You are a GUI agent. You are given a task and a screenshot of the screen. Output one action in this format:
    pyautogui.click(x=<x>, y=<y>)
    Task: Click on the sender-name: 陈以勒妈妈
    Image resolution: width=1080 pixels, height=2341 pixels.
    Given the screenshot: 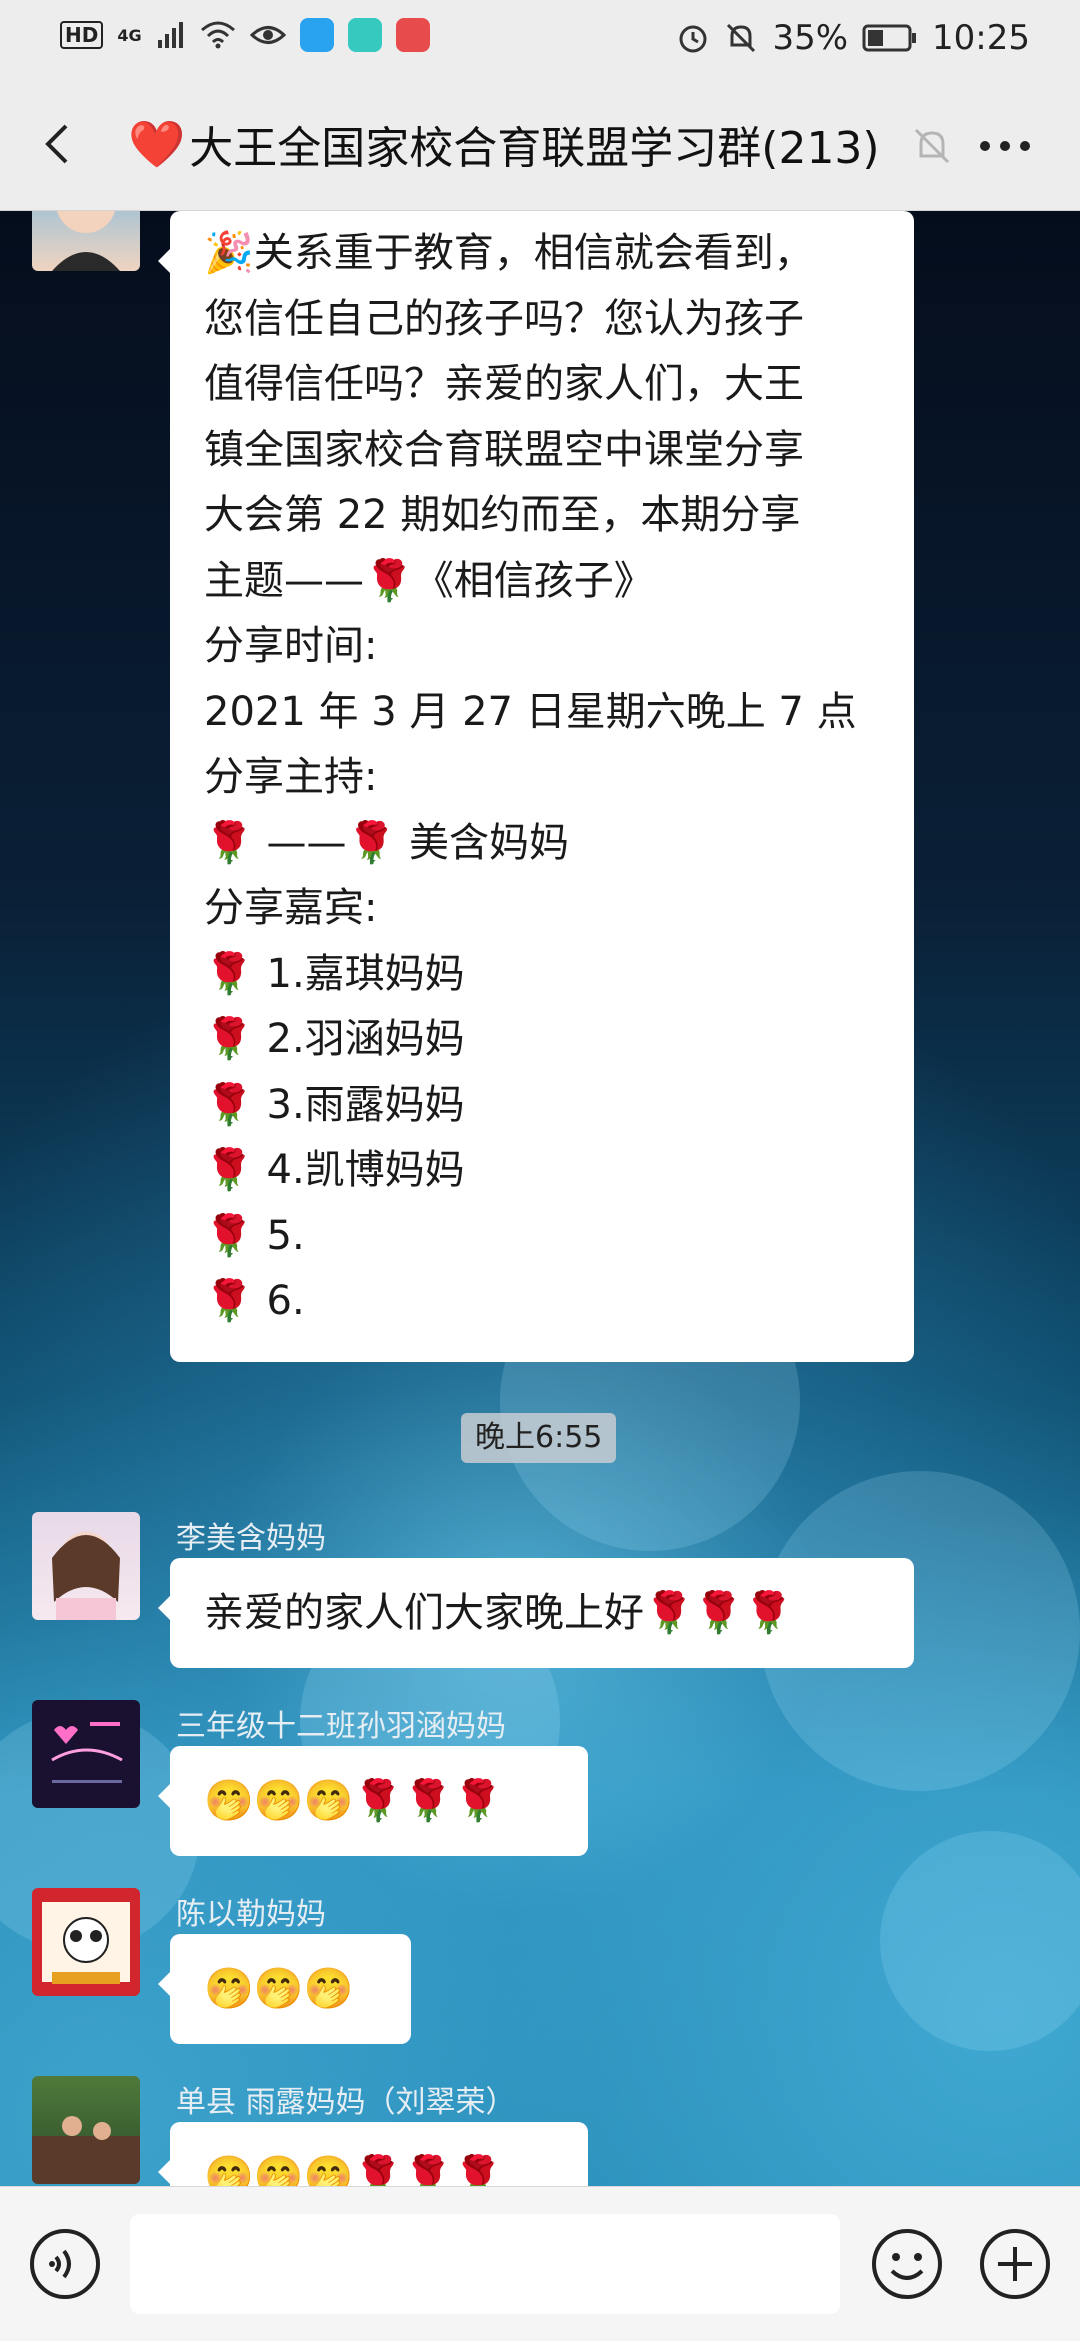 What is the action you would take?
    pyautogui.click(x=251, y=1914)
    